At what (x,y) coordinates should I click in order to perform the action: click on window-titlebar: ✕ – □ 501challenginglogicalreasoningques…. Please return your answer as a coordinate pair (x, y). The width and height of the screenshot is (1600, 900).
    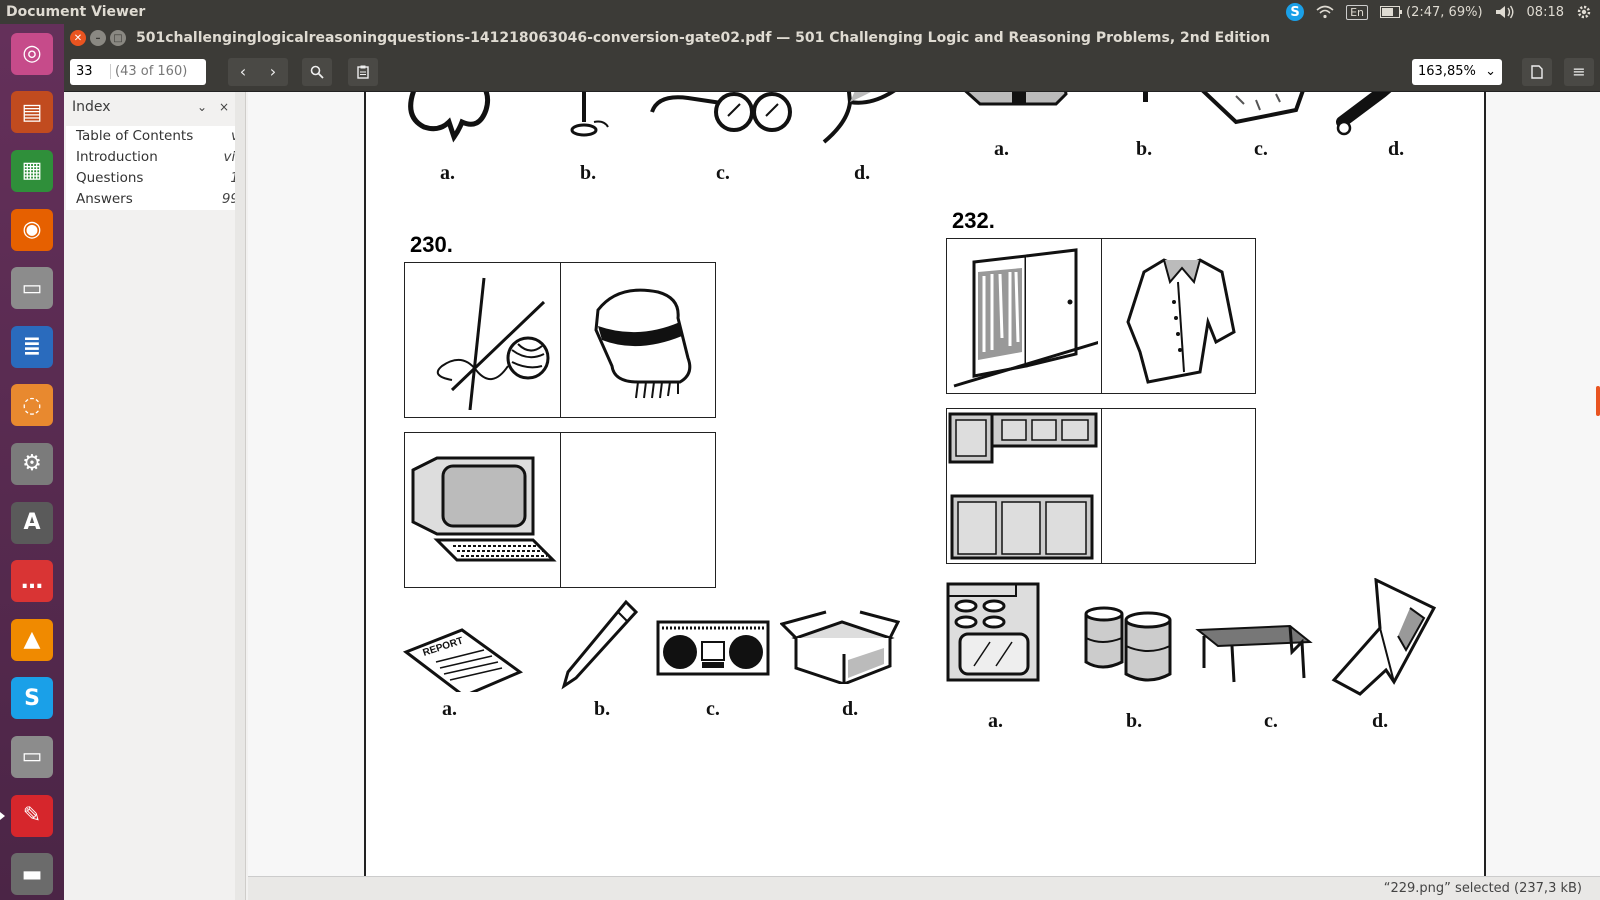
    Looking at the image, I should click on (832, 38).